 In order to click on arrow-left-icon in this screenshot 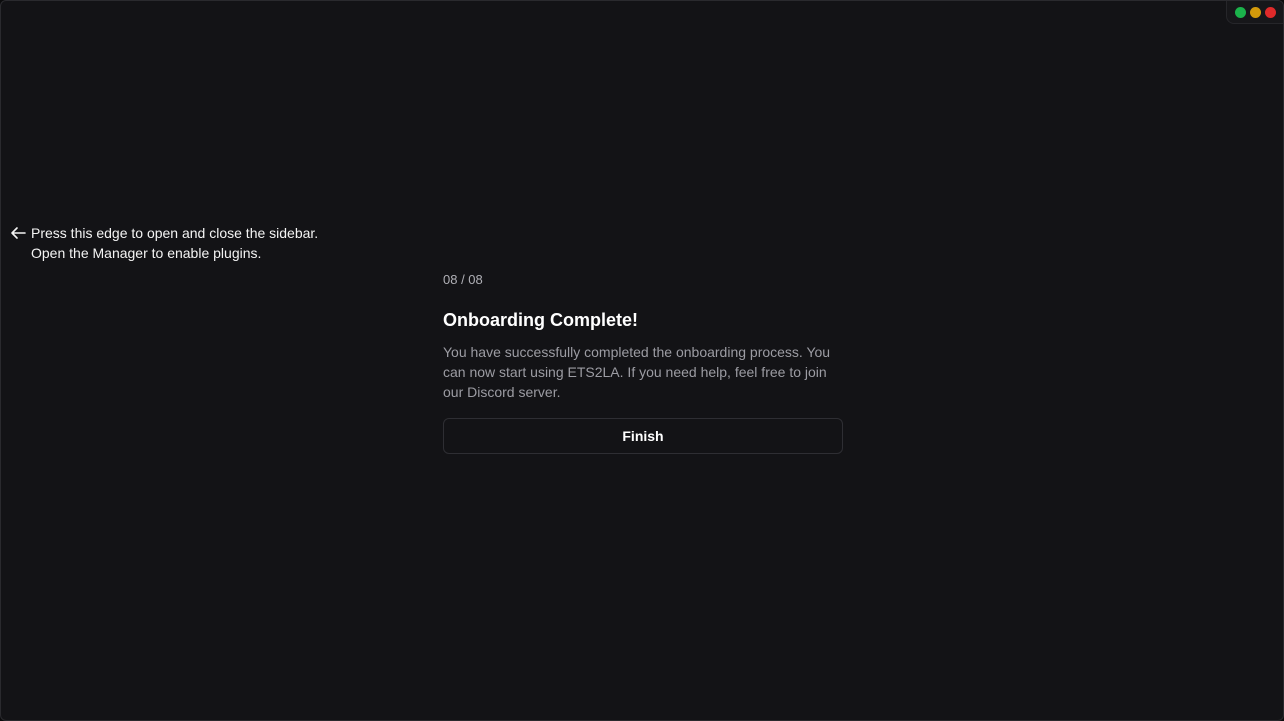, I will do `click(18, 233)`.